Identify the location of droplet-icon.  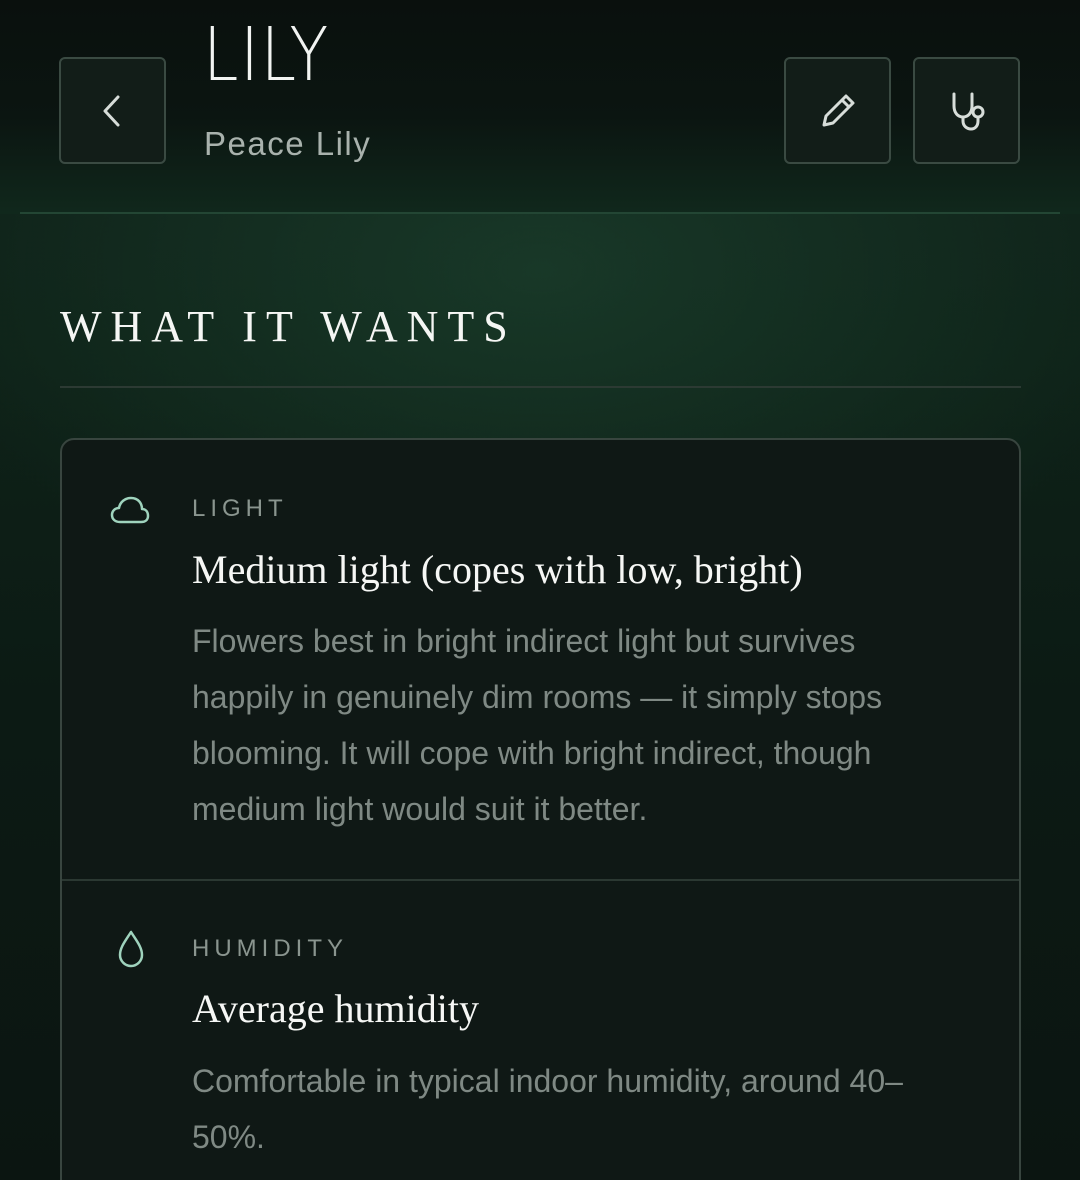
(131, 949).